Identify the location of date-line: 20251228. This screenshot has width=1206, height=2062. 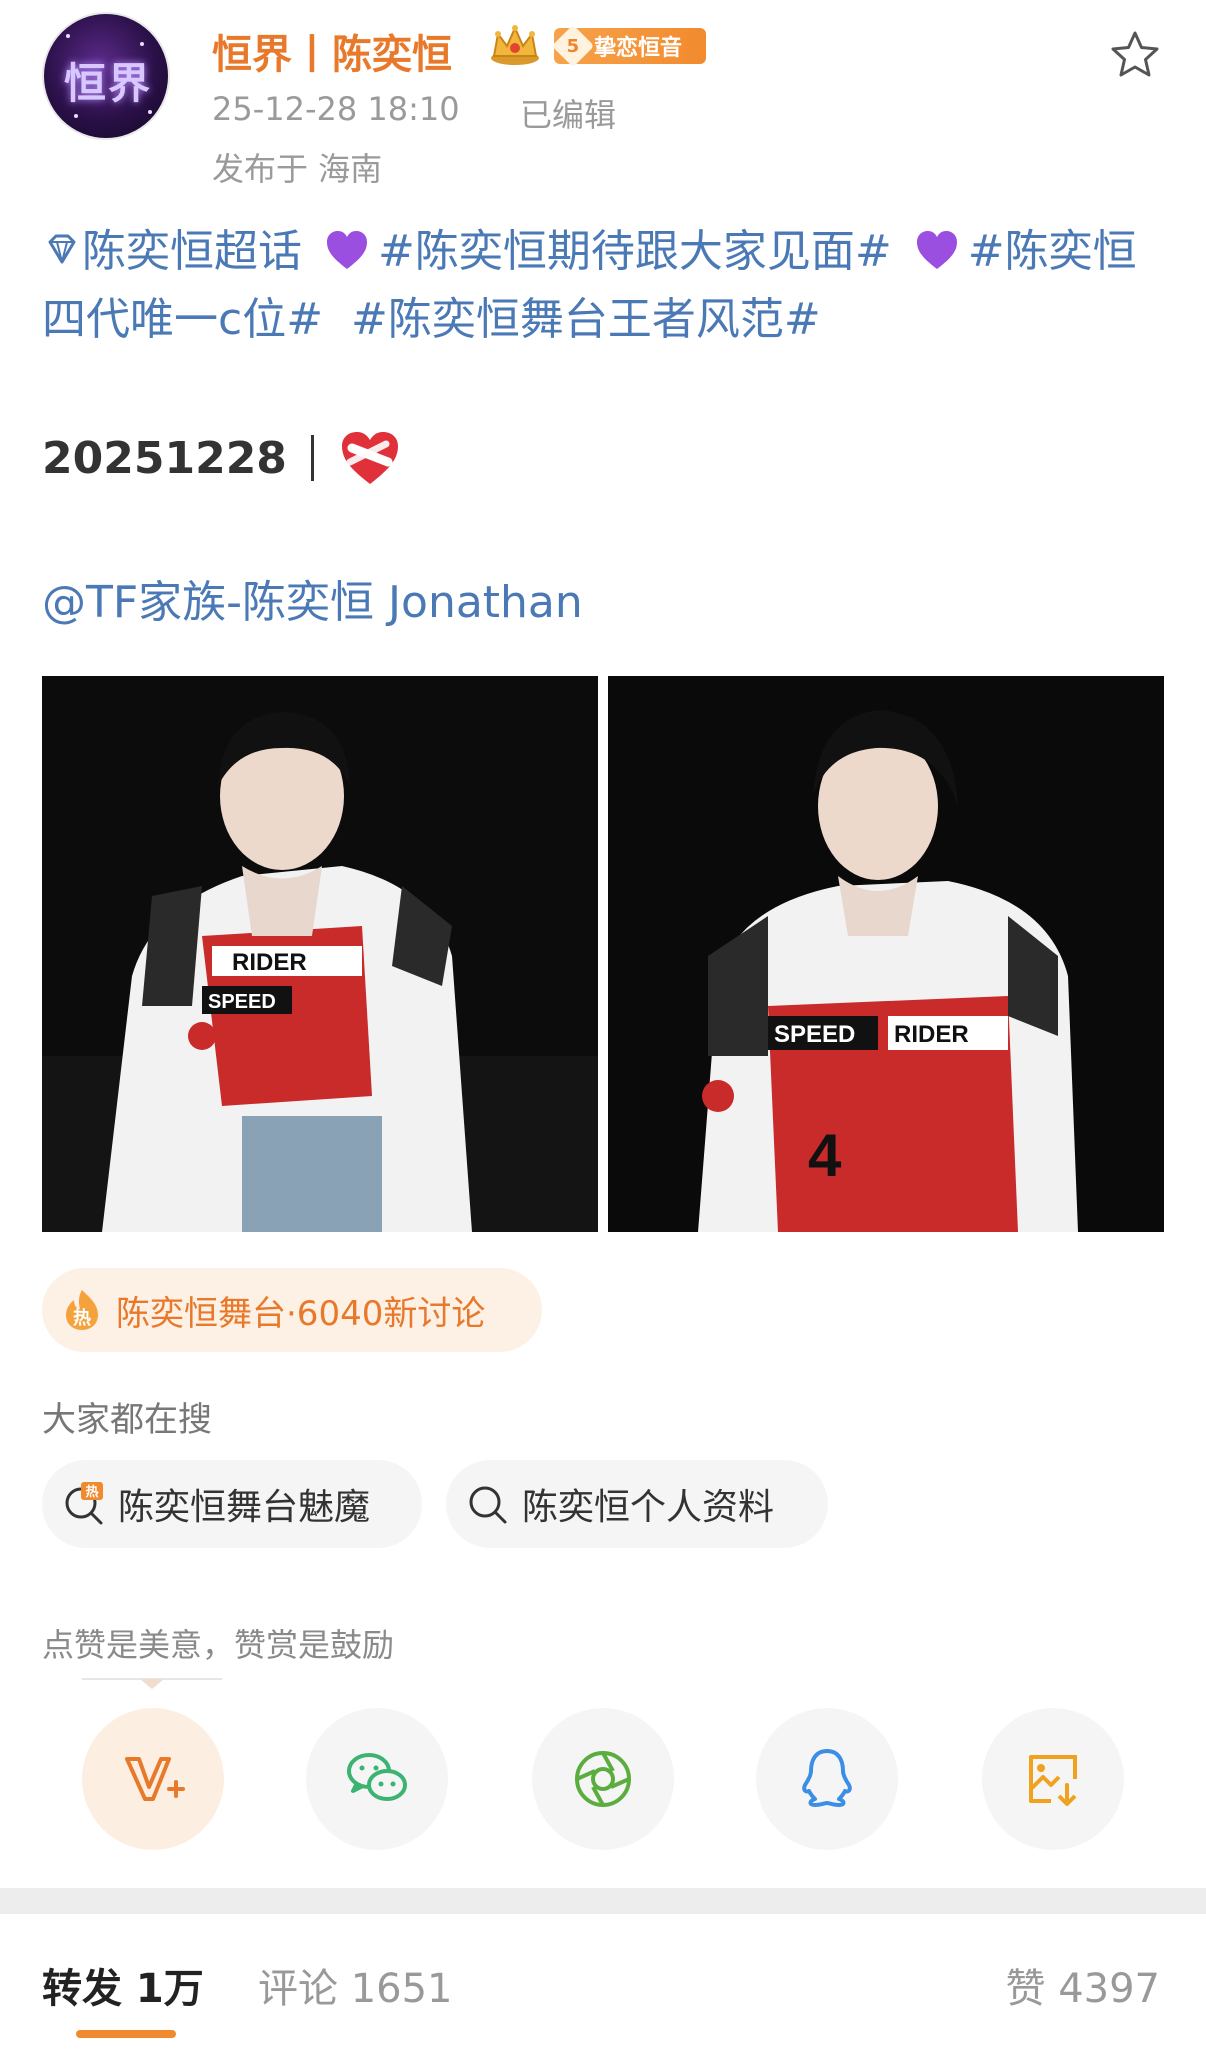
(222, 458).